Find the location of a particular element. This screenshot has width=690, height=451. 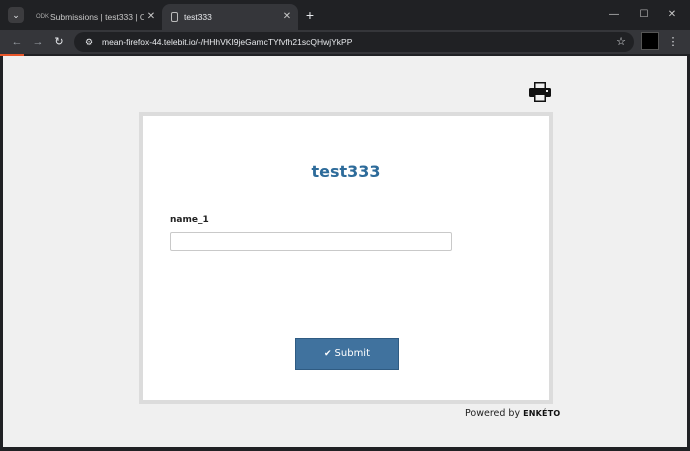

page-favicon-icon is located at coordinates (174, 17).